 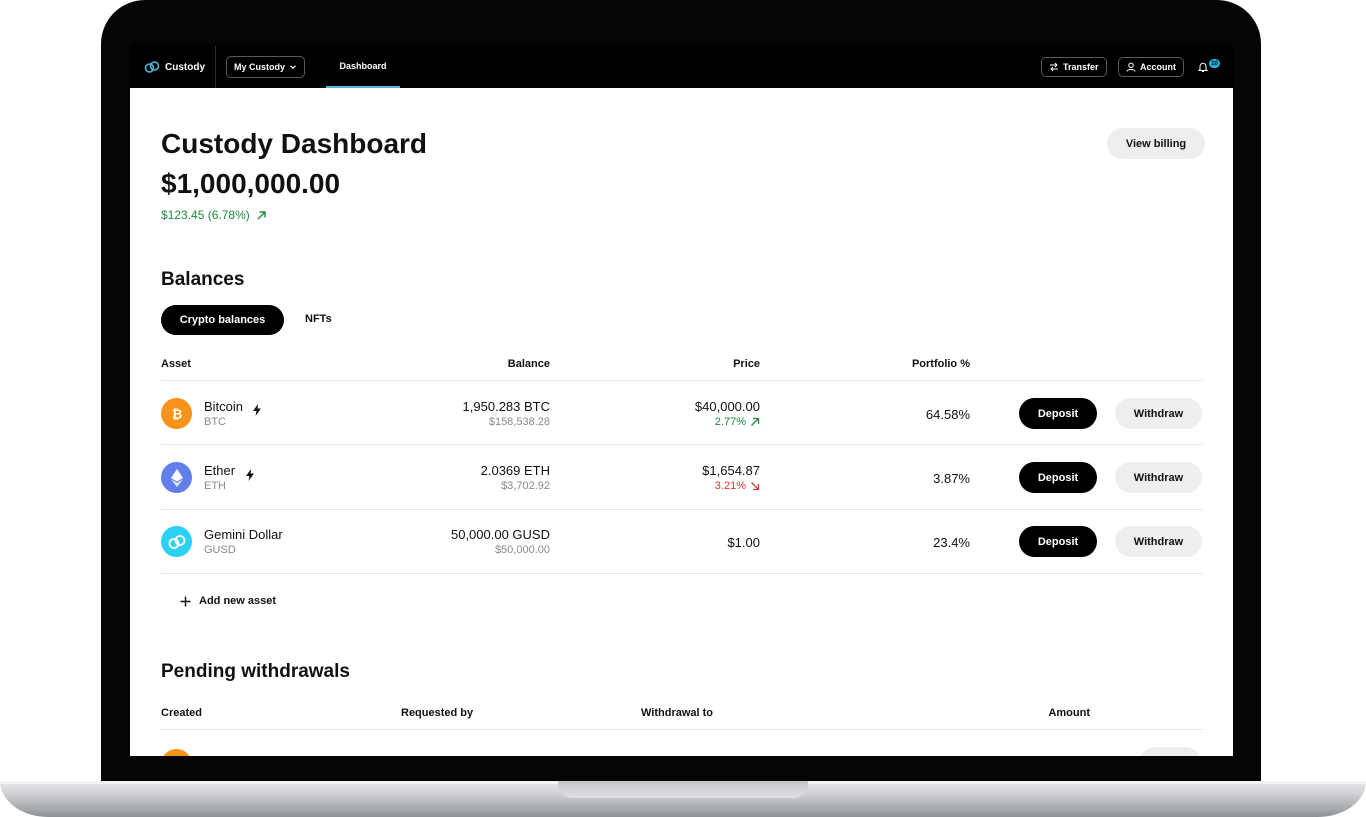 I want to click on balance-change: $123.45 (6.78%), so click(x=214, y=215).